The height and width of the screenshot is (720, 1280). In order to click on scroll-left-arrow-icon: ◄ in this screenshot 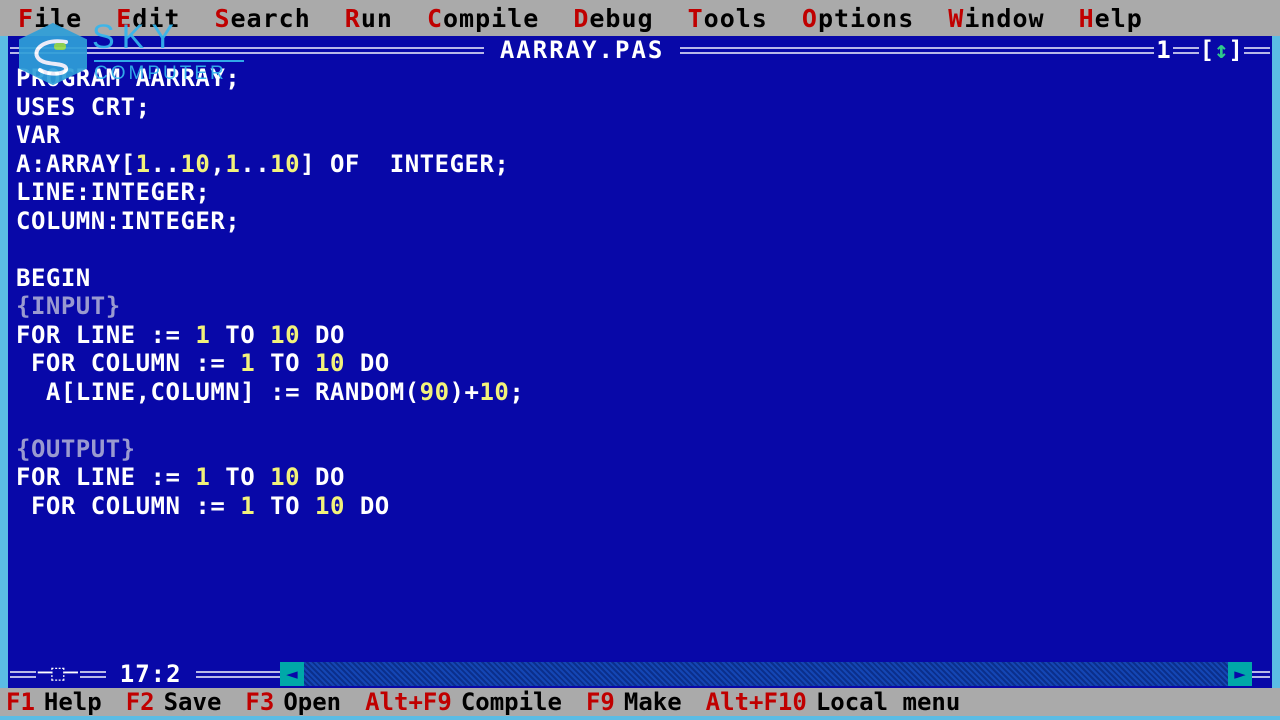, I will do `click(292, 674)`.